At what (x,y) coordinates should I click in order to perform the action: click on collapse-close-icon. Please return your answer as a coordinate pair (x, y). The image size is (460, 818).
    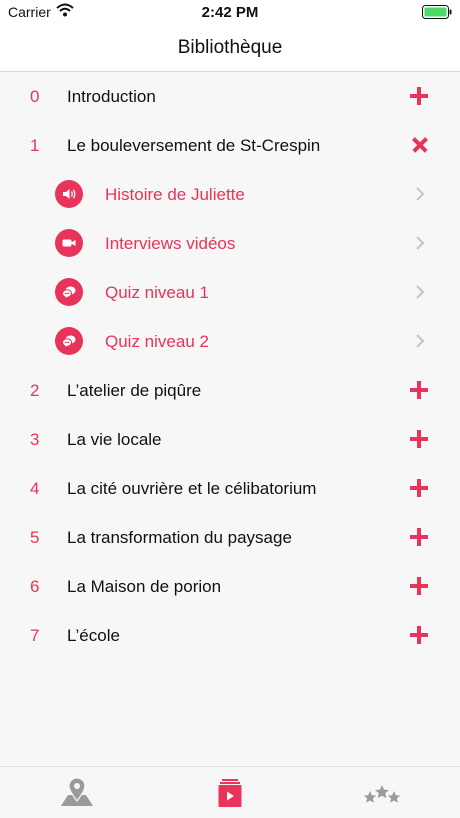
    Looking at the image, I should click on (420, 145).